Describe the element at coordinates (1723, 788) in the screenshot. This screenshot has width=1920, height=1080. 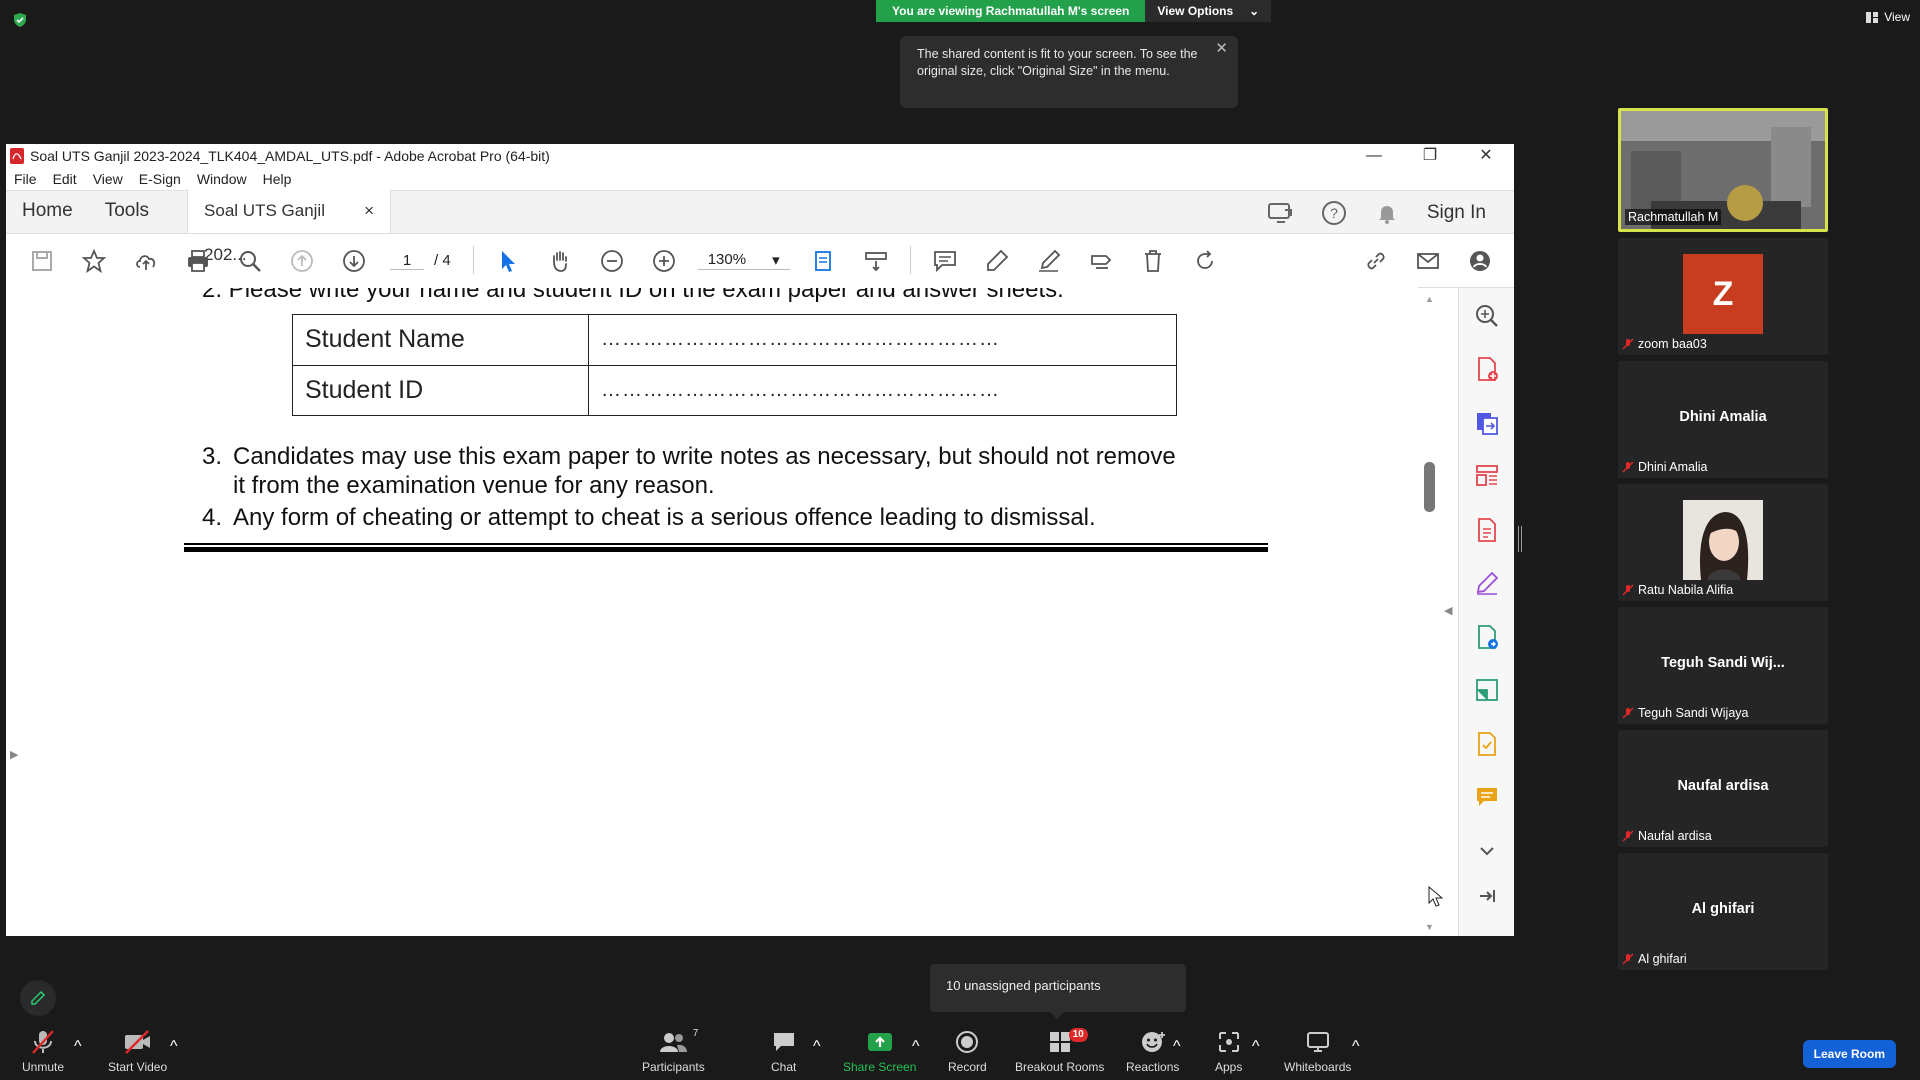
I see `participant-tile: Naufal ardisa Naufal ardisa` at that location.